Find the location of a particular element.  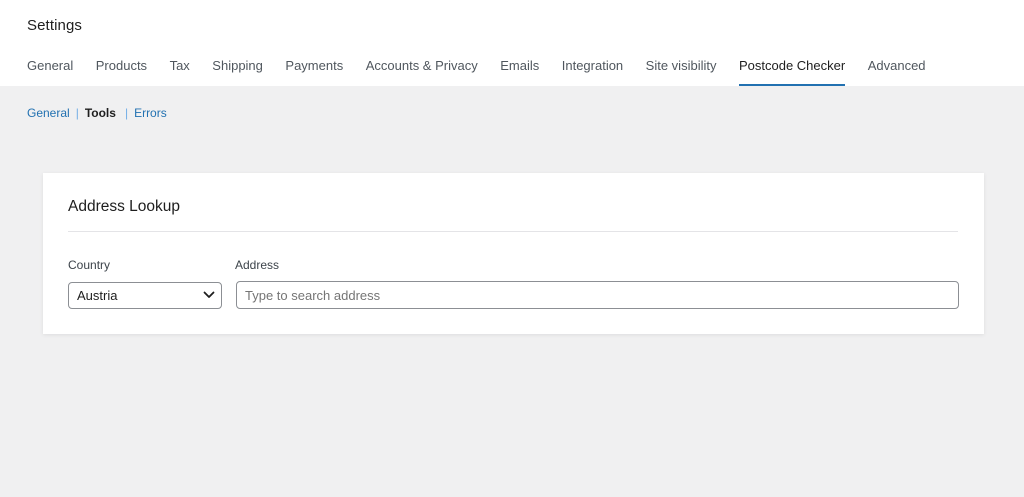

tab-tax: Tax is located at coordinates (180, 72).